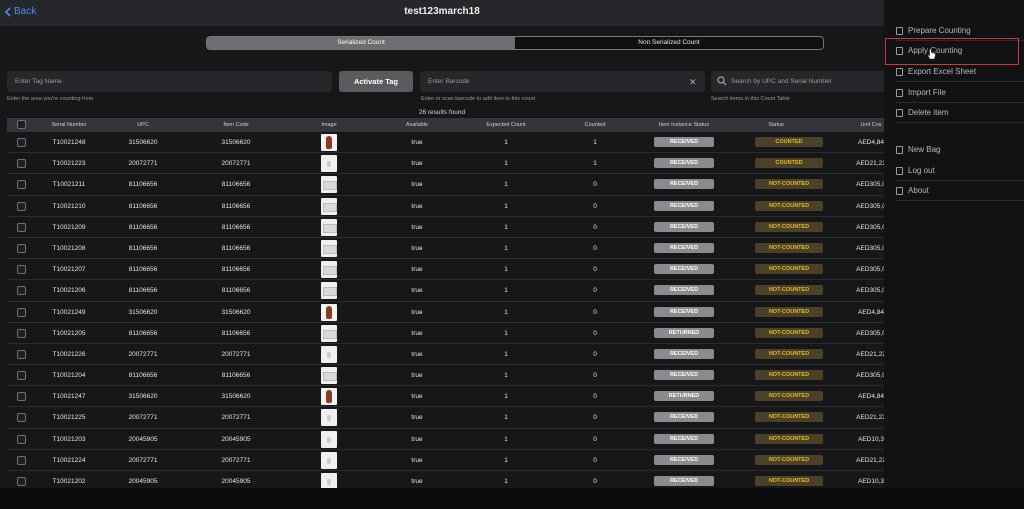 The height and width of the screenshot is (509, 1024). Describe the element at coordinates (329, 125) in the screenshot. I see `header-image: Image` at that location.